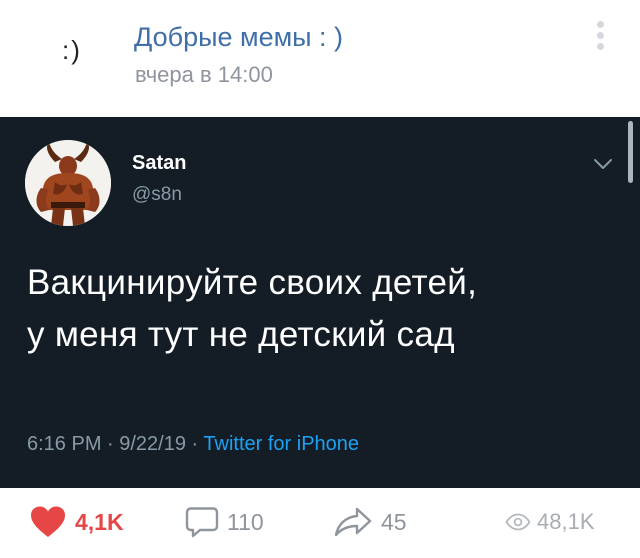  Describe the element at coordinates (603, 164) in the screenshot. I see `chevron-down-icon` at that location.